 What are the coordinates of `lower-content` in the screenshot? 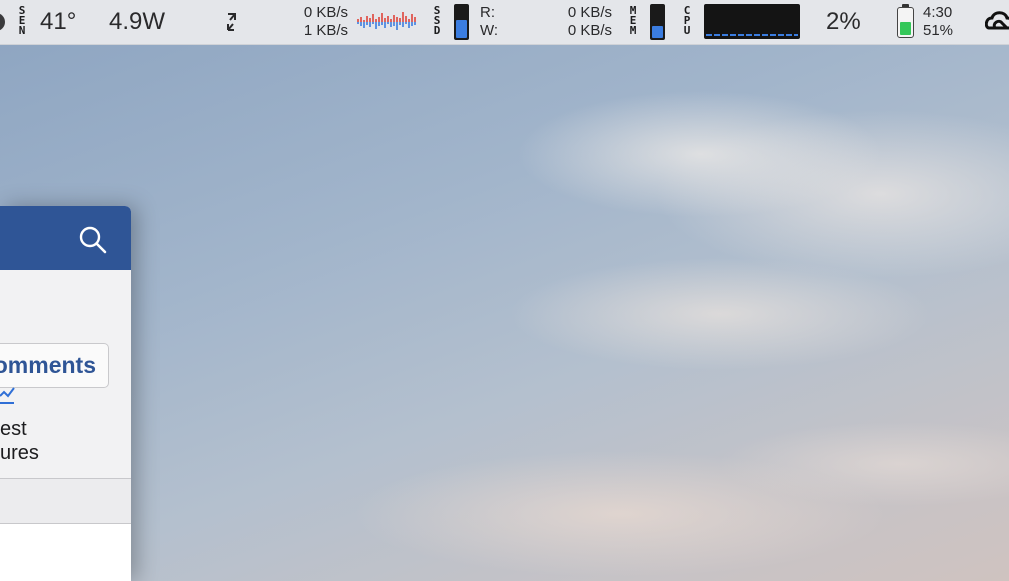 It's located at (65, 552).